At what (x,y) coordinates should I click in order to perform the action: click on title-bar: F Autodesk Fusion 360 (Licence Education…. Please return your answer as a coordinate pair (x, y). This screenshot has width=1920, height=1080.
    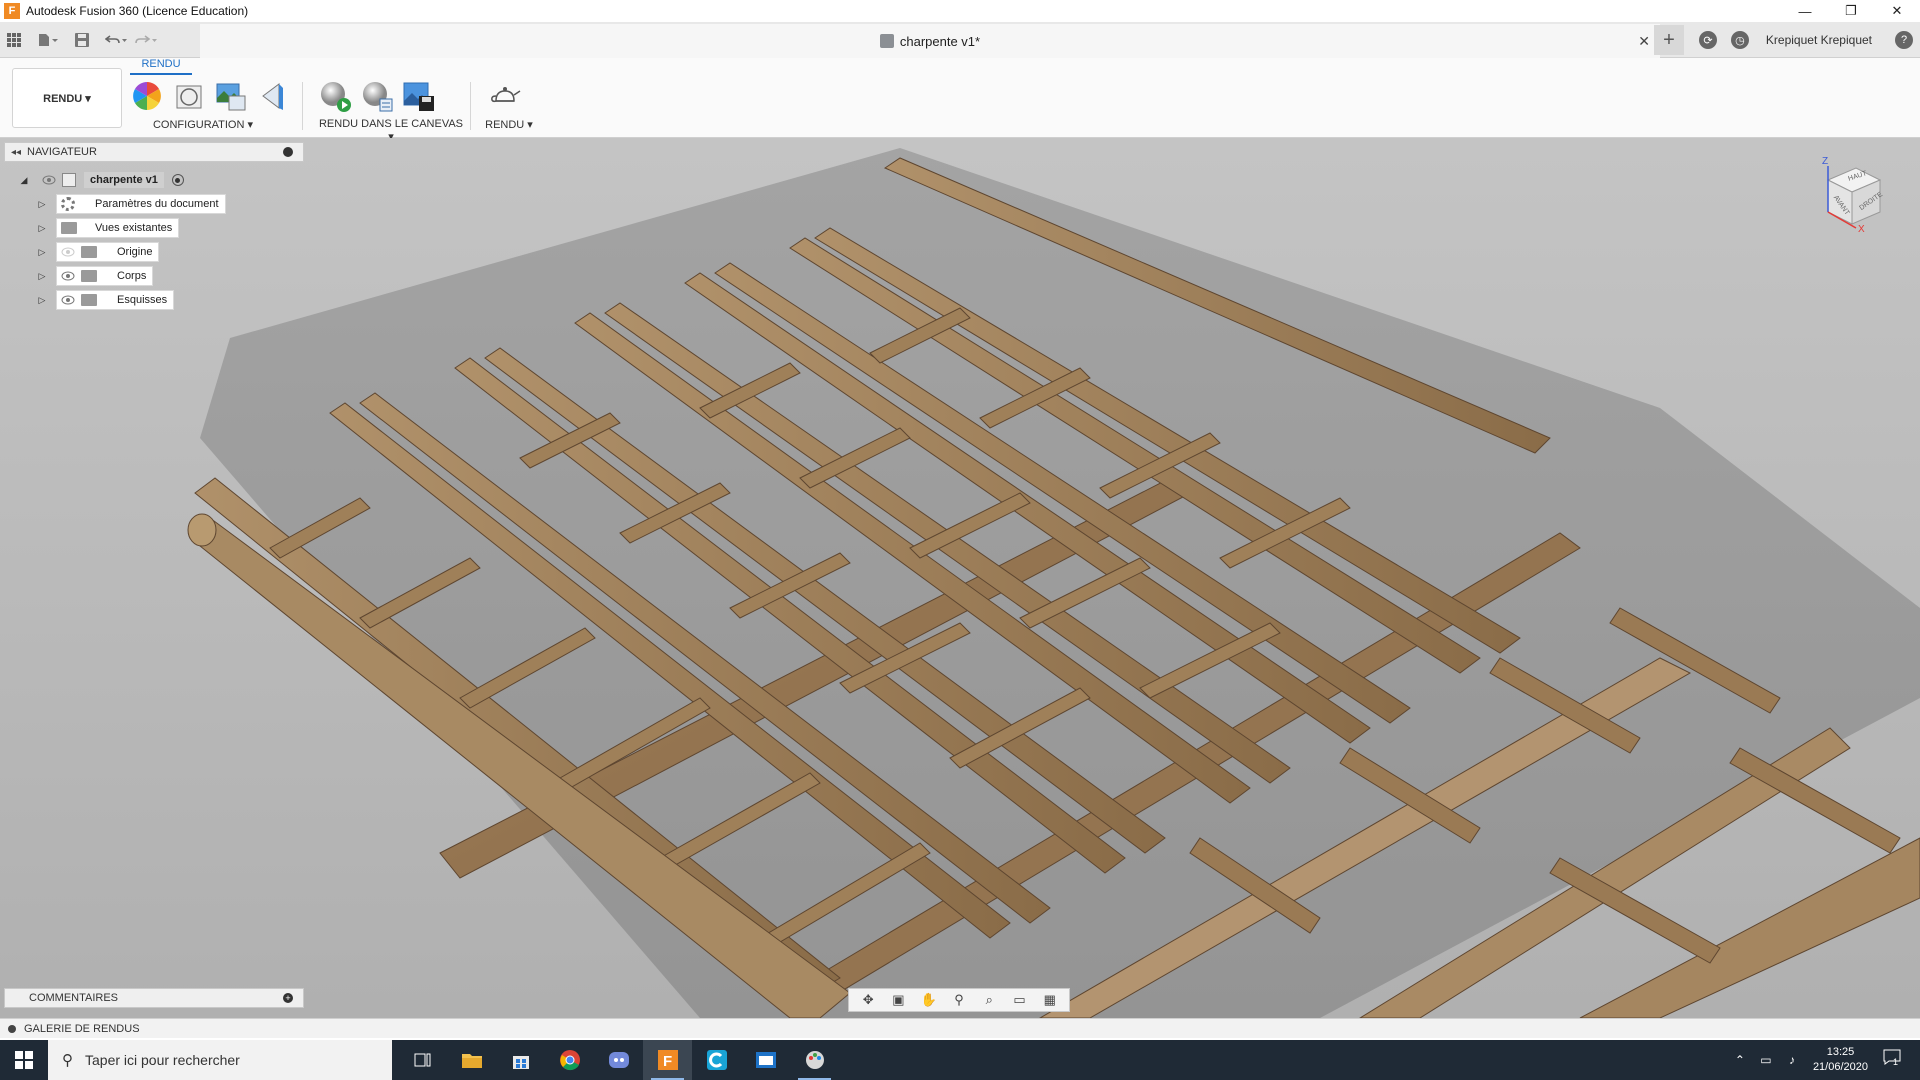
    Looking at the image, I should click on (960, 11).